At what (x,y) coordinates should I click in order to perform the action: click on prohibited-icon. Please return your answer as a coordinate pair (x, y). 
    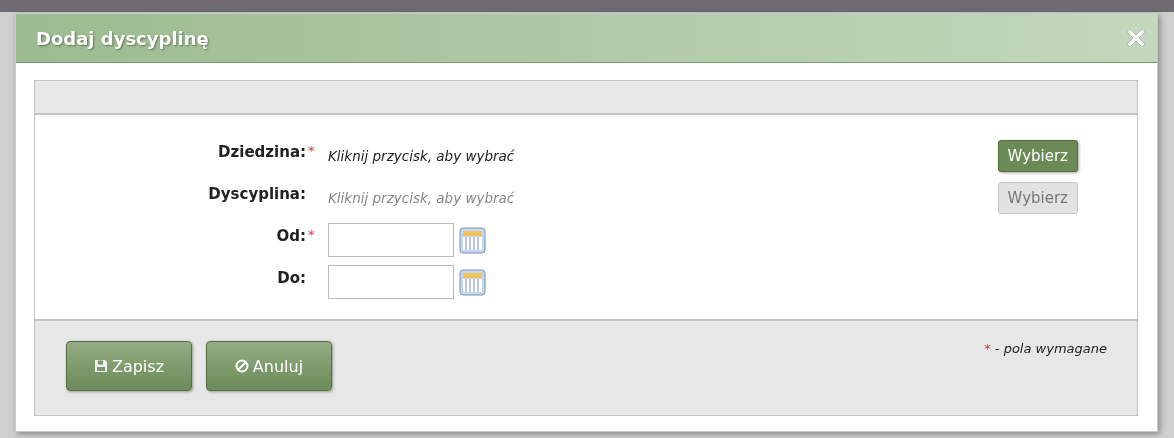
    Looking at the image, I should click on (241, 366).